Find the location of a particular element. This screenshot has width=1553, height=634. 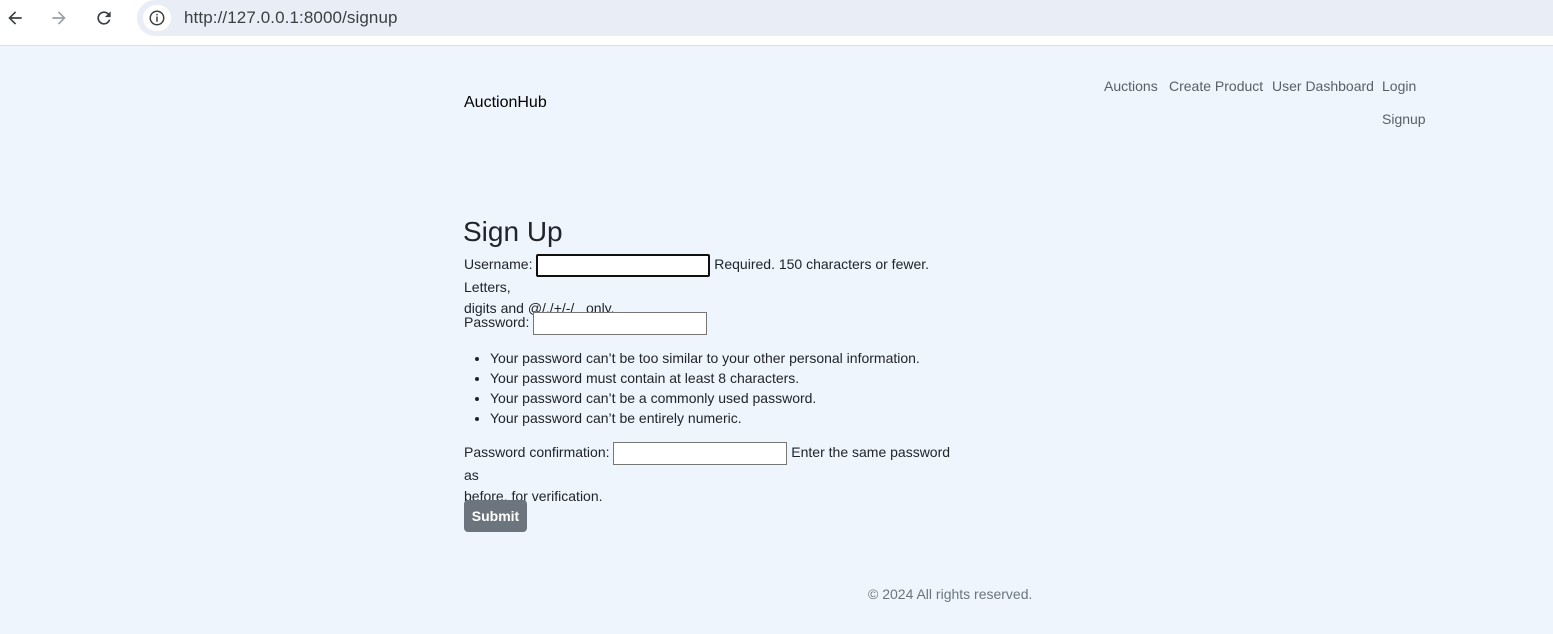

password-row: Password: is located at coordinates (586, 323).